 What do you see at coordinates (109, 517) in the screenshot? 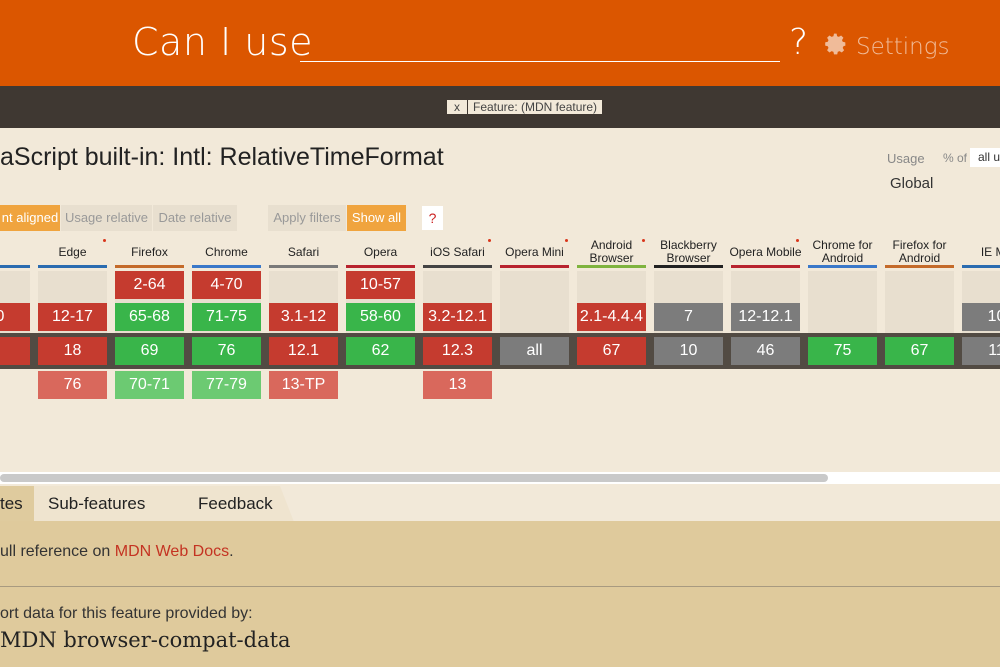
I see `tab-sub-features: Sub-features (6)` at bounding box center [109, 517].